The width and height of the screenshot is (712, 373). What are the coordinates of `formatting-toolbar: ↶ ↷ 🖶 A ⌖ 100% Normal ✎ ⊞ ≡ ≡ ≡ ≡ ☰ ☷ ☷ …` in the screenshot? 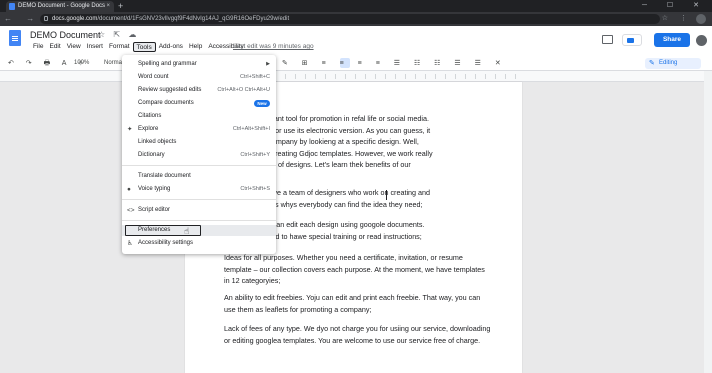 It's located at (356, 63).